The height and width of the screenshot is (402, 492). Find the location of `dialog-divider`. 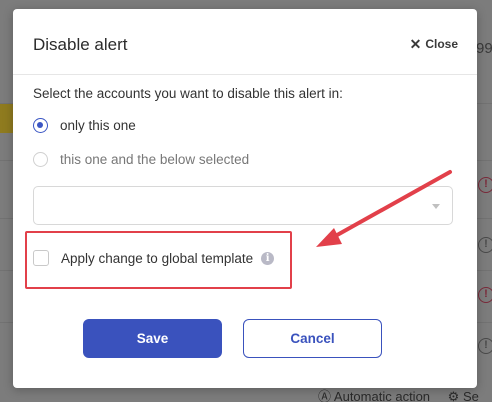

dialog-divider is located at coordinates (245, 74).